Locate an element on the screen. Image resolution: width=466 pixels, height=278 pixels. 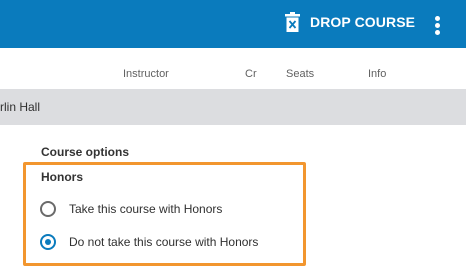
drop-course-label: DROP COURSE is located at coordinates (363, 22).